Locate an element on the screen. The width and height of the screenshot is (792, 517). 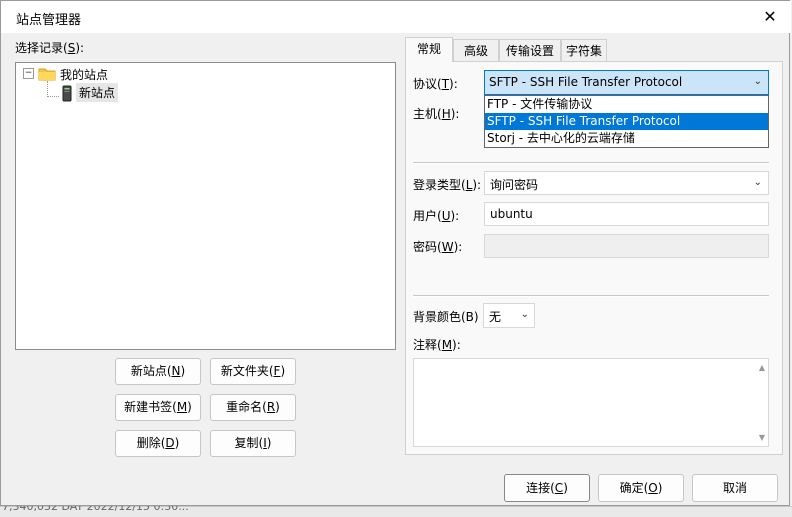
protocol-option-storj: Storj - 去中心化的云端存储 is located at coordinates (626, 138).